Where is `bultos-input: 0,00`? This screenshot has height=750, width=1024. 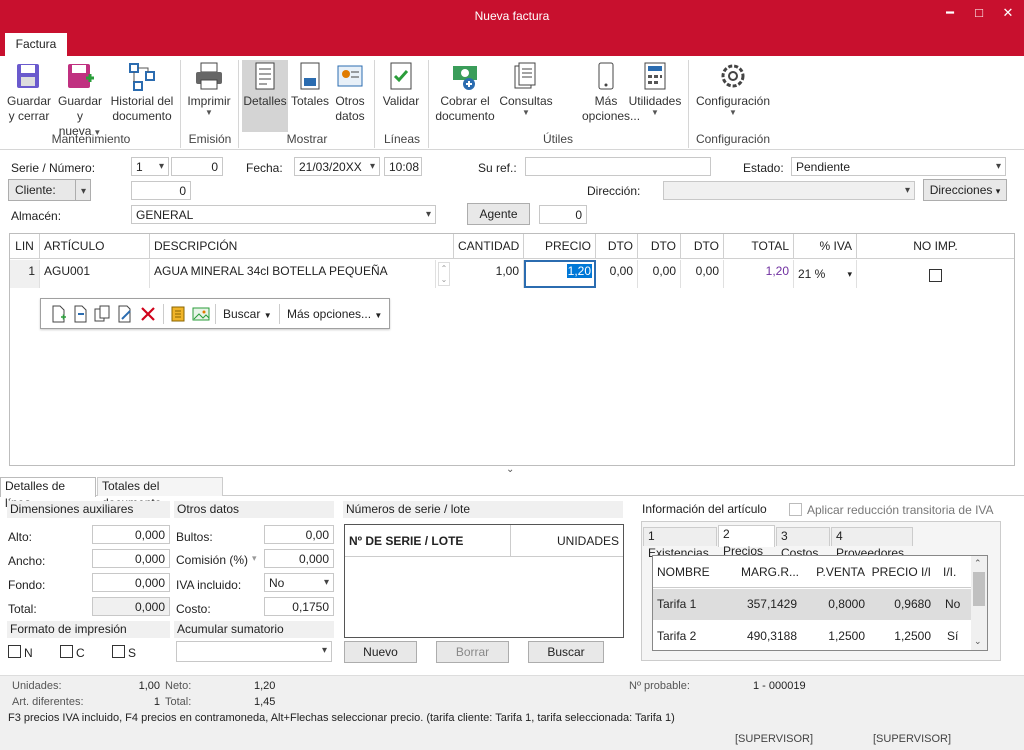
bultos-input: 0,00 is located at coordinates (299, 534).